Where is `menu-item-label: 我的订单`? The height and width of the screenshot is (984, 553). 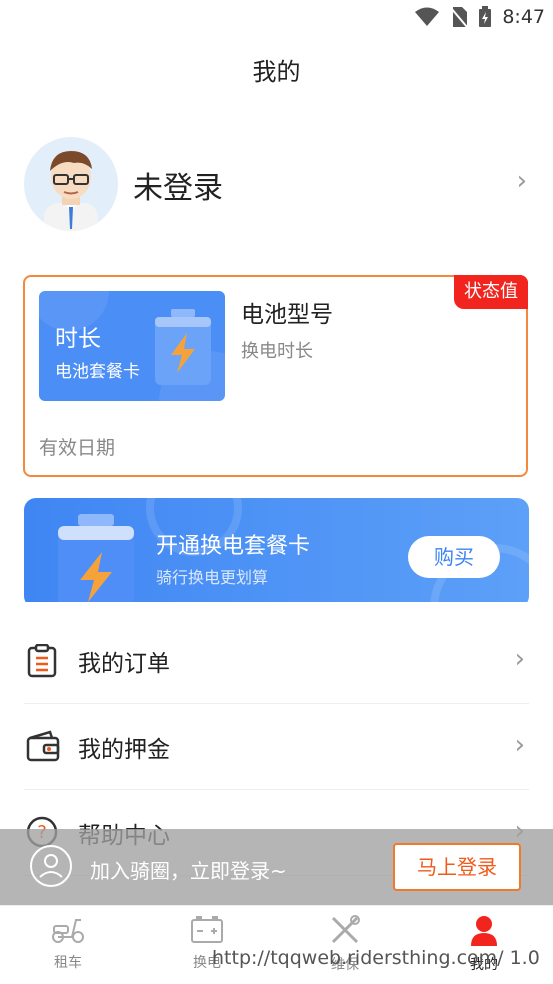
menu-item-label: 我的订单 is located at coordinates (124, 664).